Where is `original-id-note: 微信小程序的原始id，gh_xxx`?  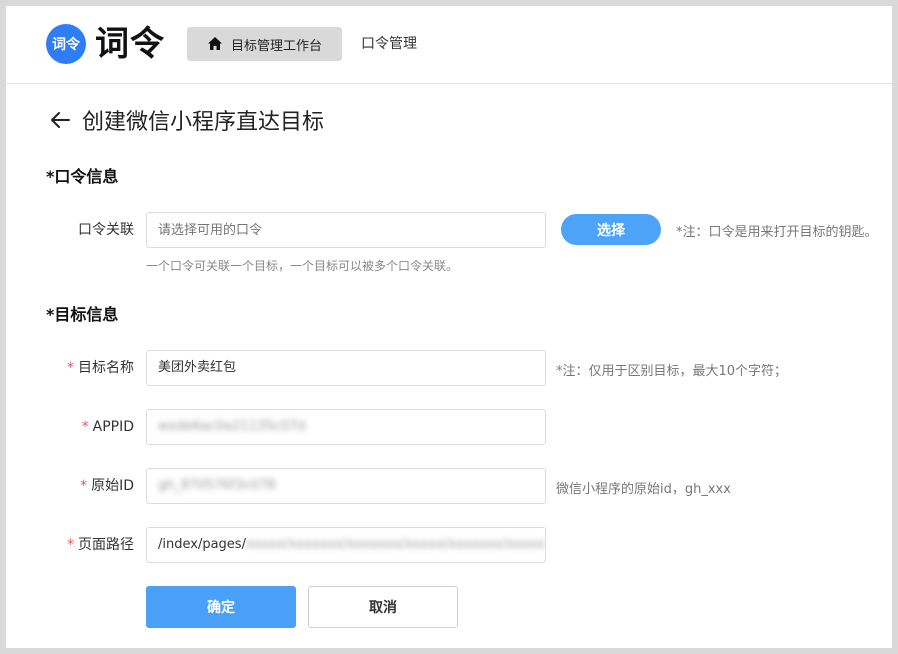 original-id-note: 微信小程序的原始id，gh_xxx is located at coordinates (643, 489).